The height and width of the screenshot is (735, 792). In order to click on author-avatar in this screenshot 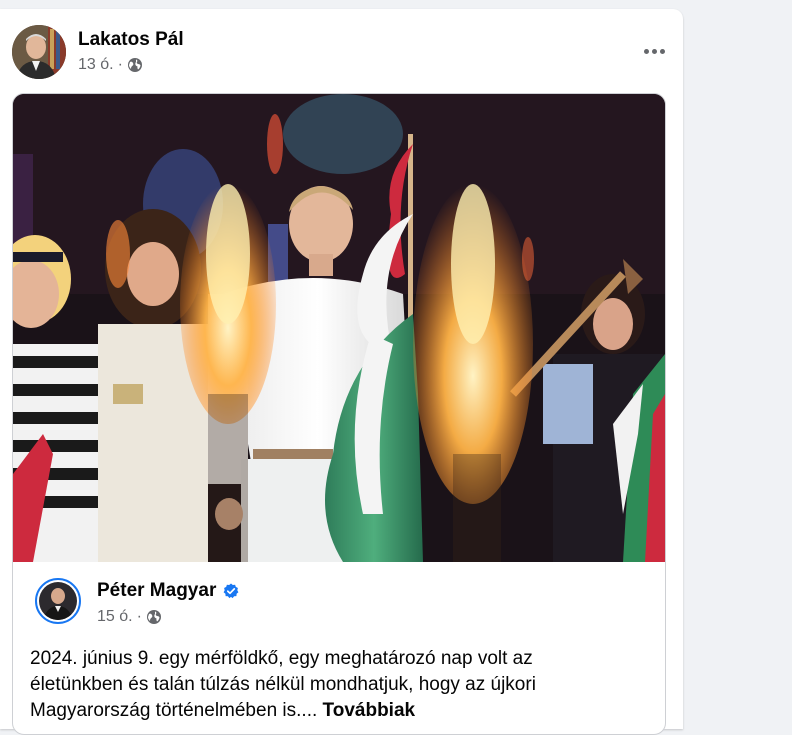, I will do `click(39, 52)`.